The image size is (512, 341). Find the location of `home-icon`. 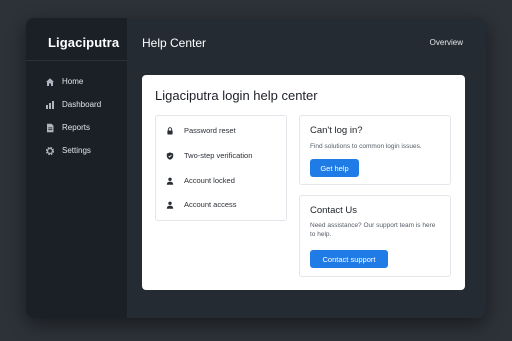

home-icon is located at coordinates (50, 82).